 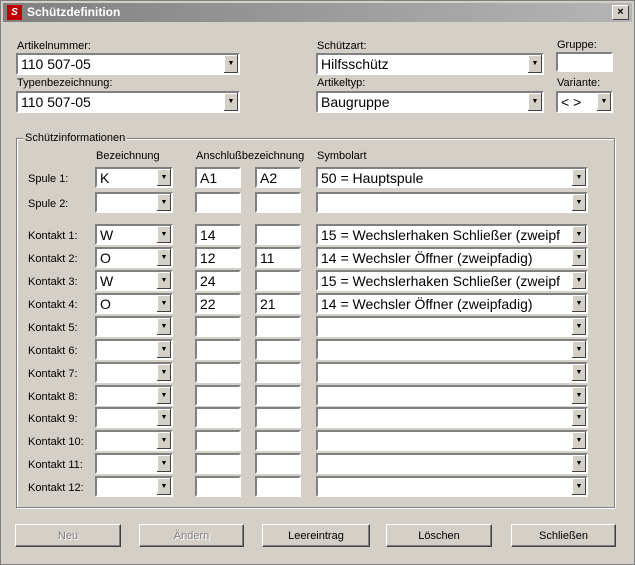 I want to click on anschluss-1-input: 24, so click(x=218, y=280).